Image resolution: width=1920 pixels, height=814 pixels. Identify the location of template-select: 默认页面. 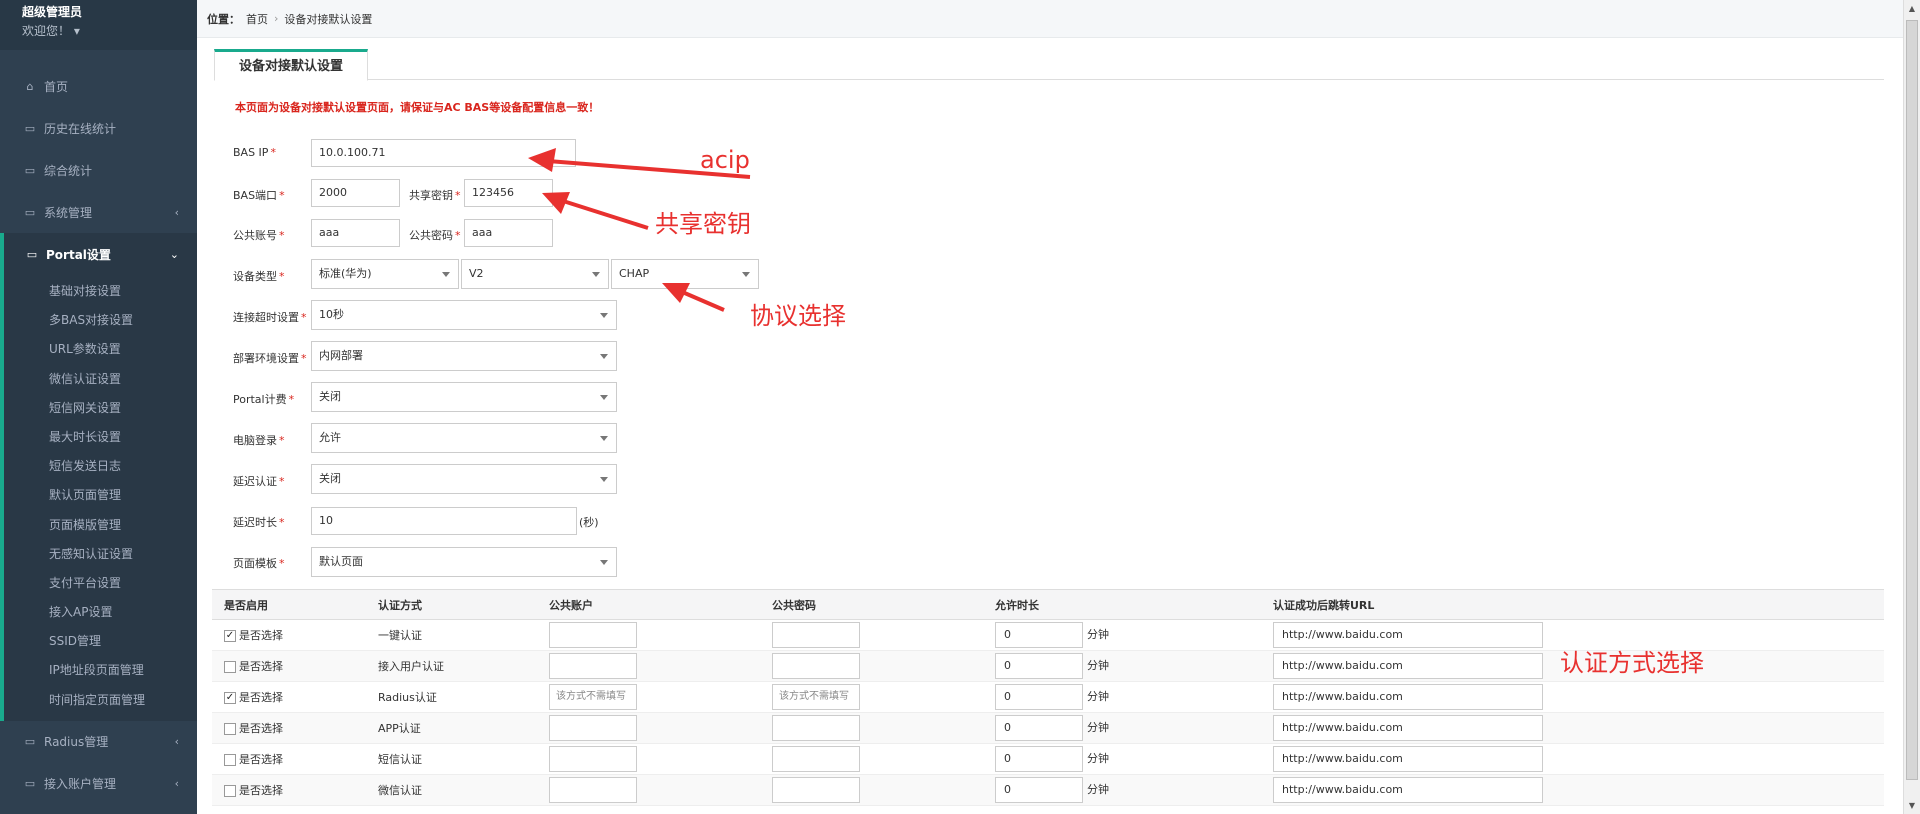
(464, 562).